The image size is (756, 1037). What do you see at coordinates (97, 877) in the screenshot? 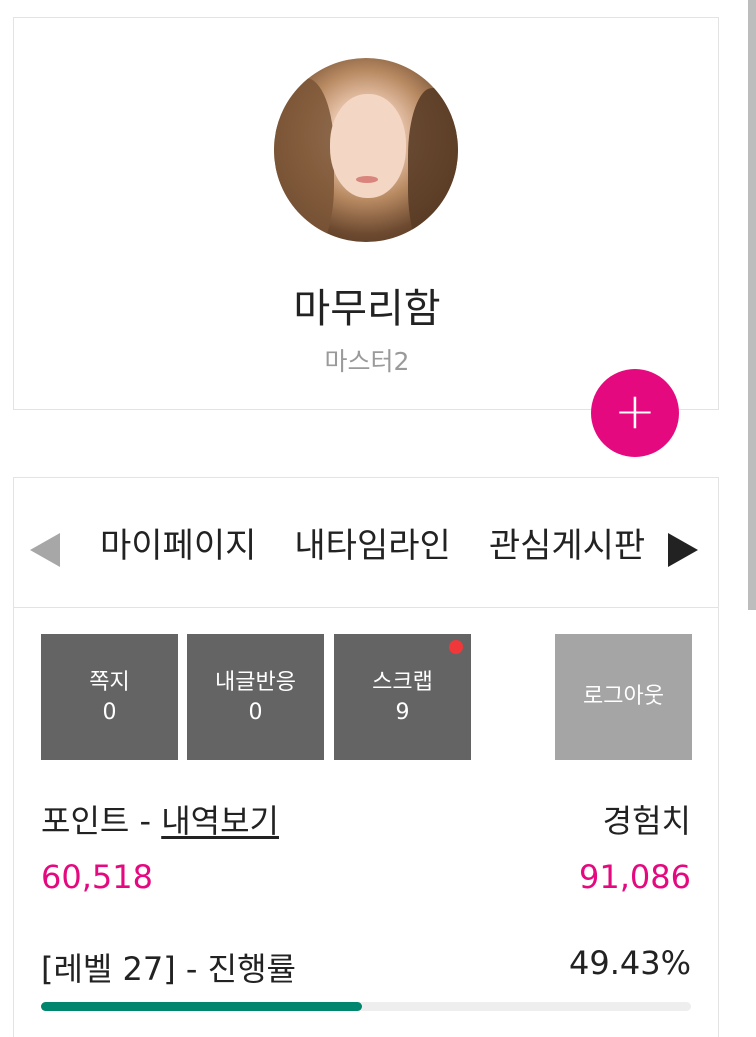
I see `point-value: 60,518` at bounding box center [97, 877].